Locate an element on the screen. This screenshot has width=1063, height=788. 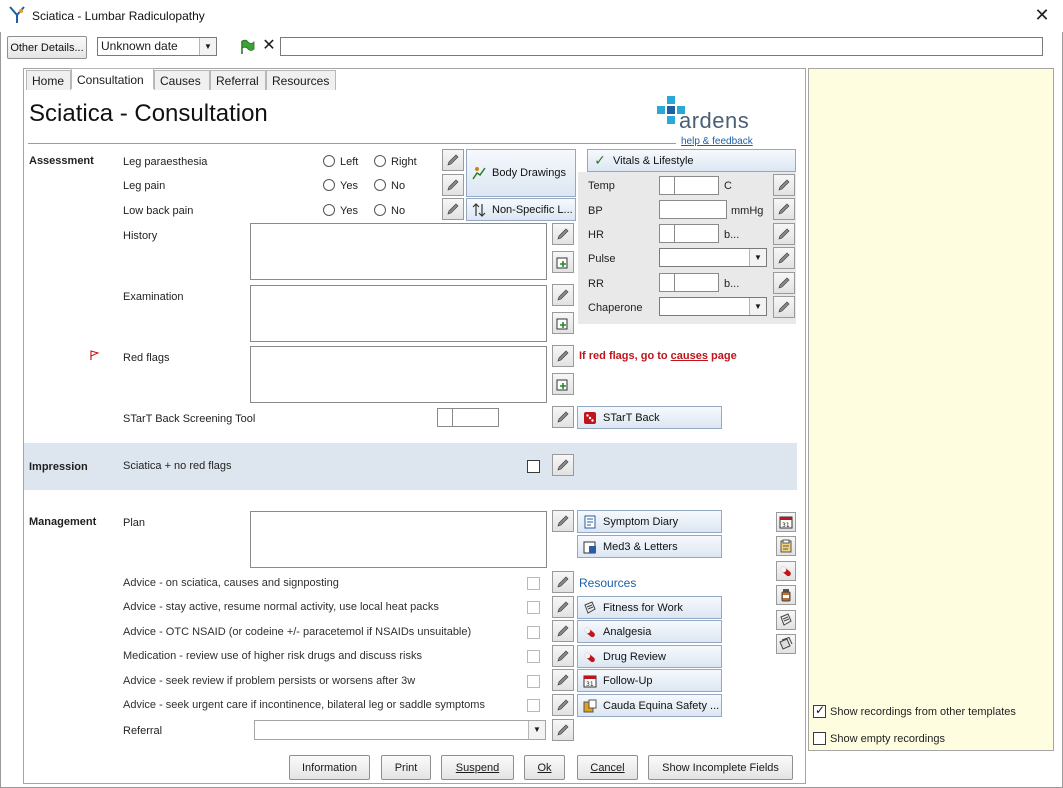
vitals-lifestyle-button: ✓ Vitals & Lifestyle is located at coordinates (691, 160).